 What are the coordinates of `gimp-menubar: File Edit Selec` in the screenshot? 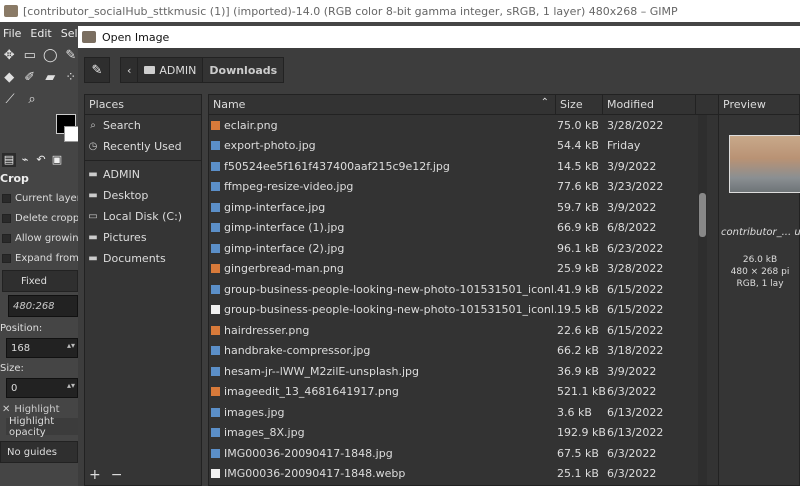 It's located at (39, 33).